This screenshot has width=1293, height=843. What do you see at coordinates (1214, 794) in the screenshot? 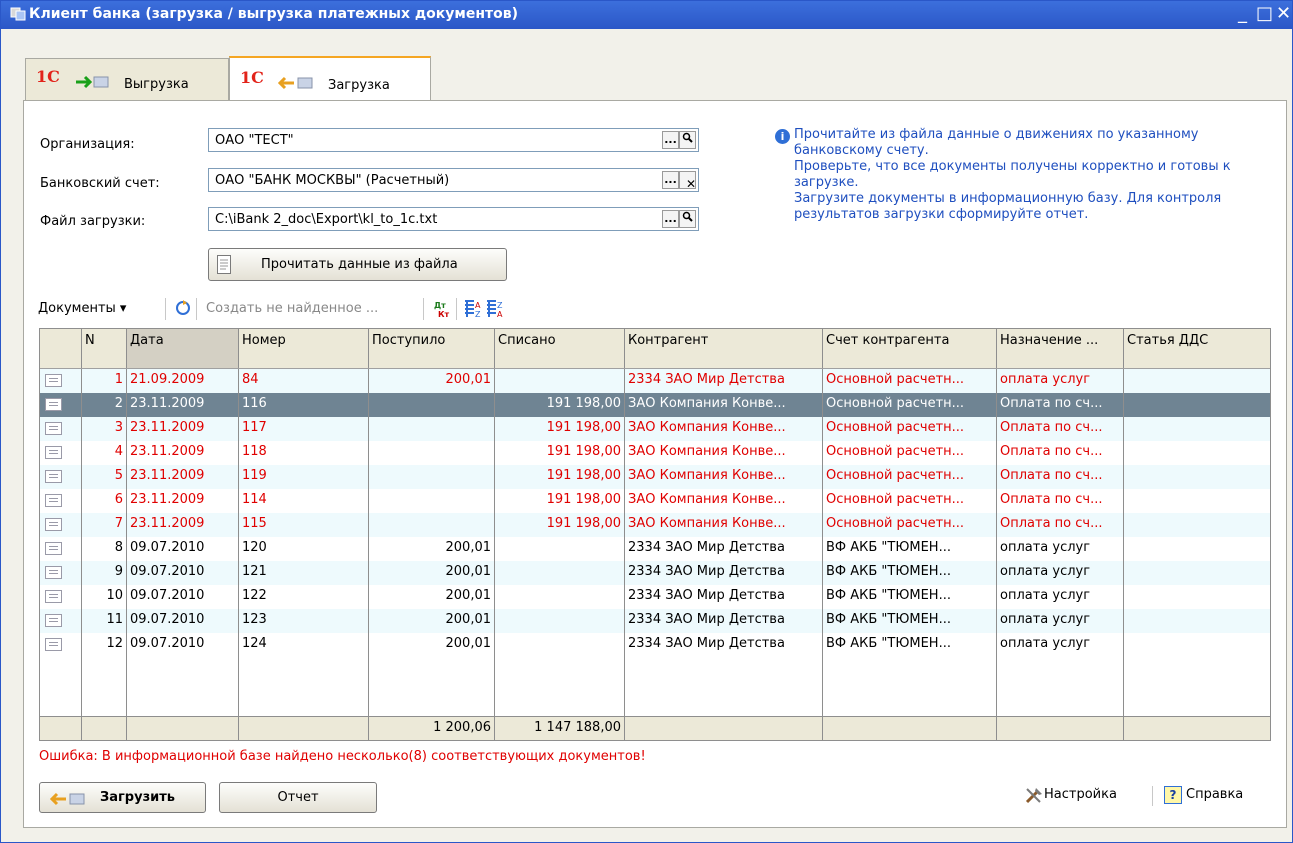
I see `help-link: Справка` at bounding box center [1214, 794].